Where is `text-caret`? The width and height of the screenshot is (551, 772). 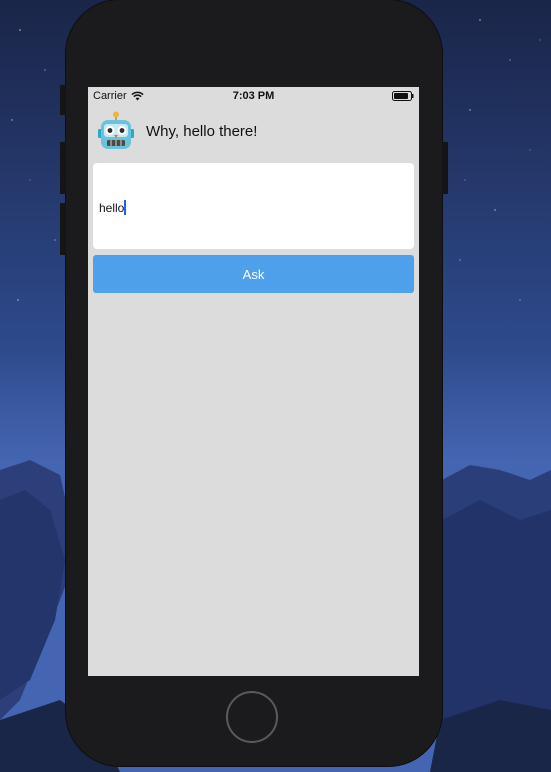
text-caret is located at coordinates (125, 207).